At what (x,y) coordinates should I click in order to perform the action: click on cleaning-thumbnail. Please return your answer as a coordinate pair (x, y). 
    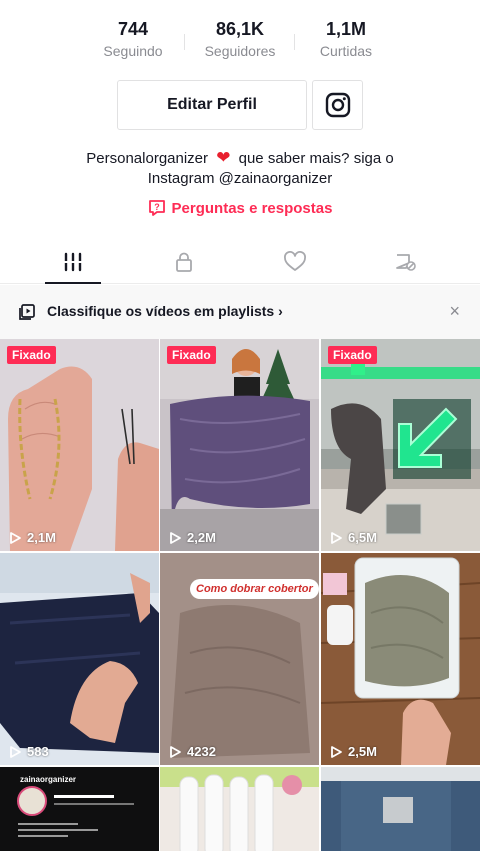
    Looking at the image, I should click on (400, 445).